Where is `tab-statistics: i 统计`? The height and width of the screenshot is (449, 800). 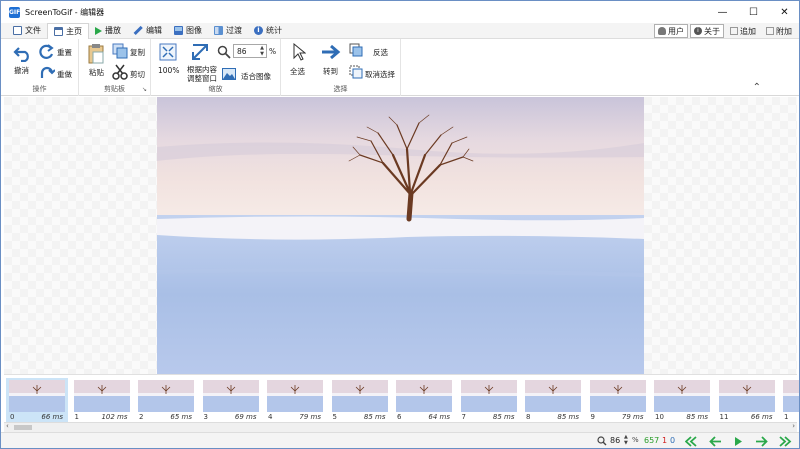 tab-statistics: i 统计 is located at coordinates (268, 31).